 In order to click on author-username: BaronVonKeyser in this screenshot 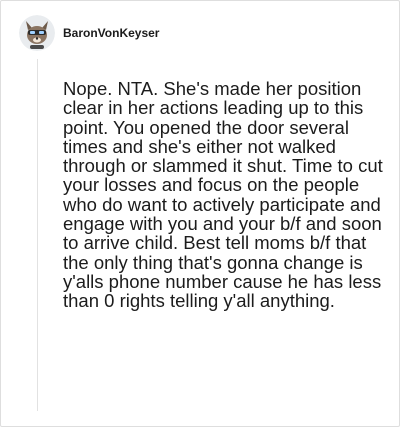, I will do `click(111, 33)`.